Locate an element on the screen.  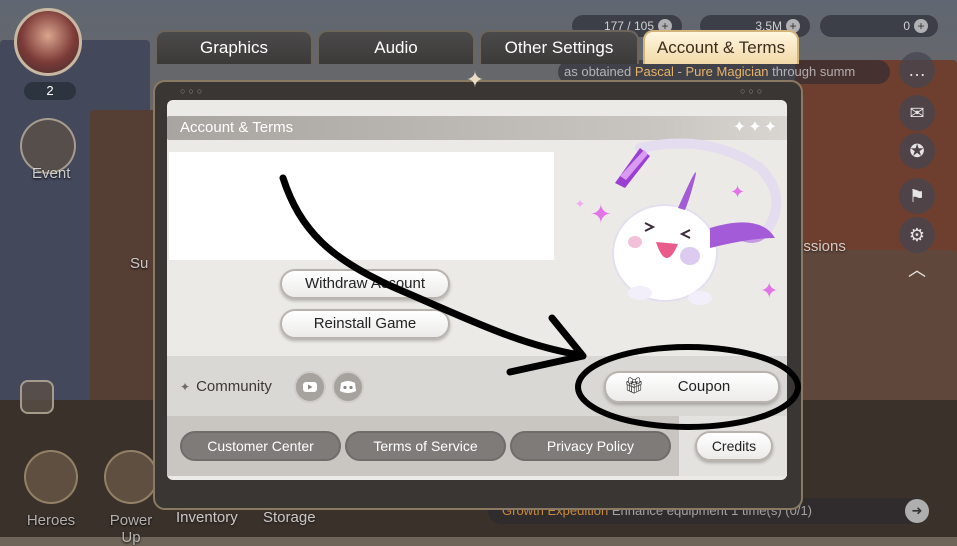
discord-glyph is located at coordinates (348, 387).